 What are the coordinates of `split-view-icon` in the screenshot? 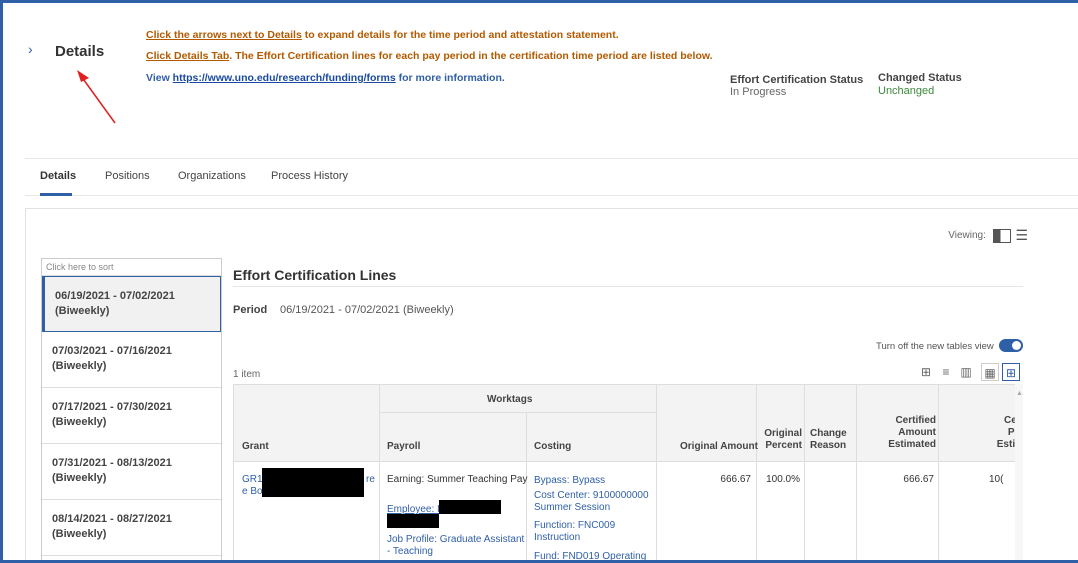 It's located at (1001, 235).